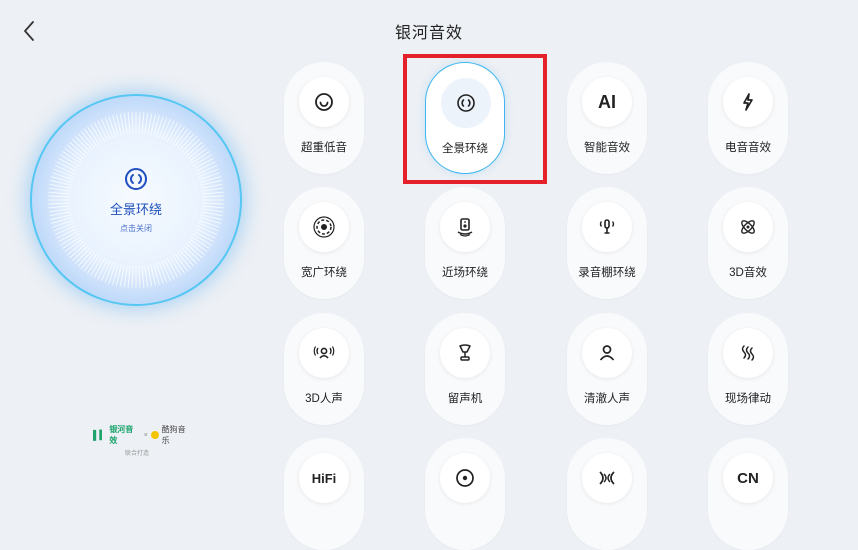 This screenshot has height=550, width=858. What do you see at coordinates (324, 273) in the screenshot?
I see `effect-label: 宽广环绕` at bounding box center [324, 273].